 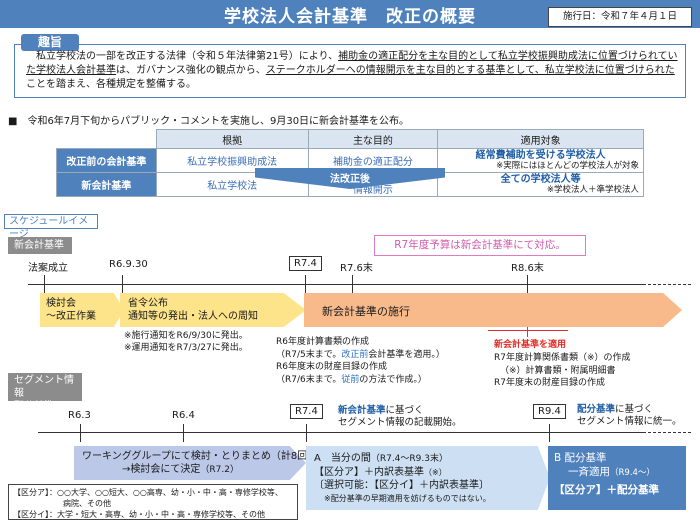 What do you see at coordinates (400, 416) in the screenshot?
I see `segment-start-note: 新会計基準に基づく セグメント情報の記載開始。` at bounding box center [400, 416].